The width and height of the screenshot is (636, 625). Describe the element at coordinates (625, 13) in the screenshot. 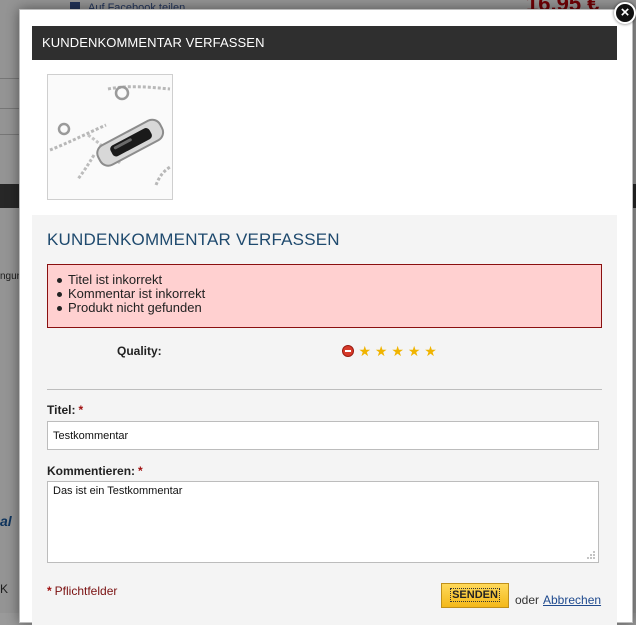

I see `close-icon: ×` at that location.